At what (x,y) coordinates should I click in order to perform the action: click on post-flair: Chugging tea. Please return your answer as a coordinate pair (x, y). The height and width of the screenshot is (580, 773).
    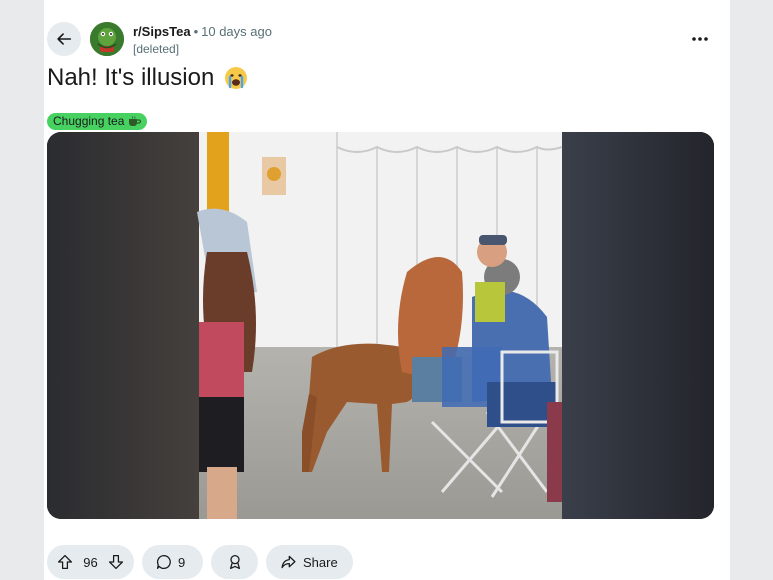
    Looking at the image, I should click on (97, 121).